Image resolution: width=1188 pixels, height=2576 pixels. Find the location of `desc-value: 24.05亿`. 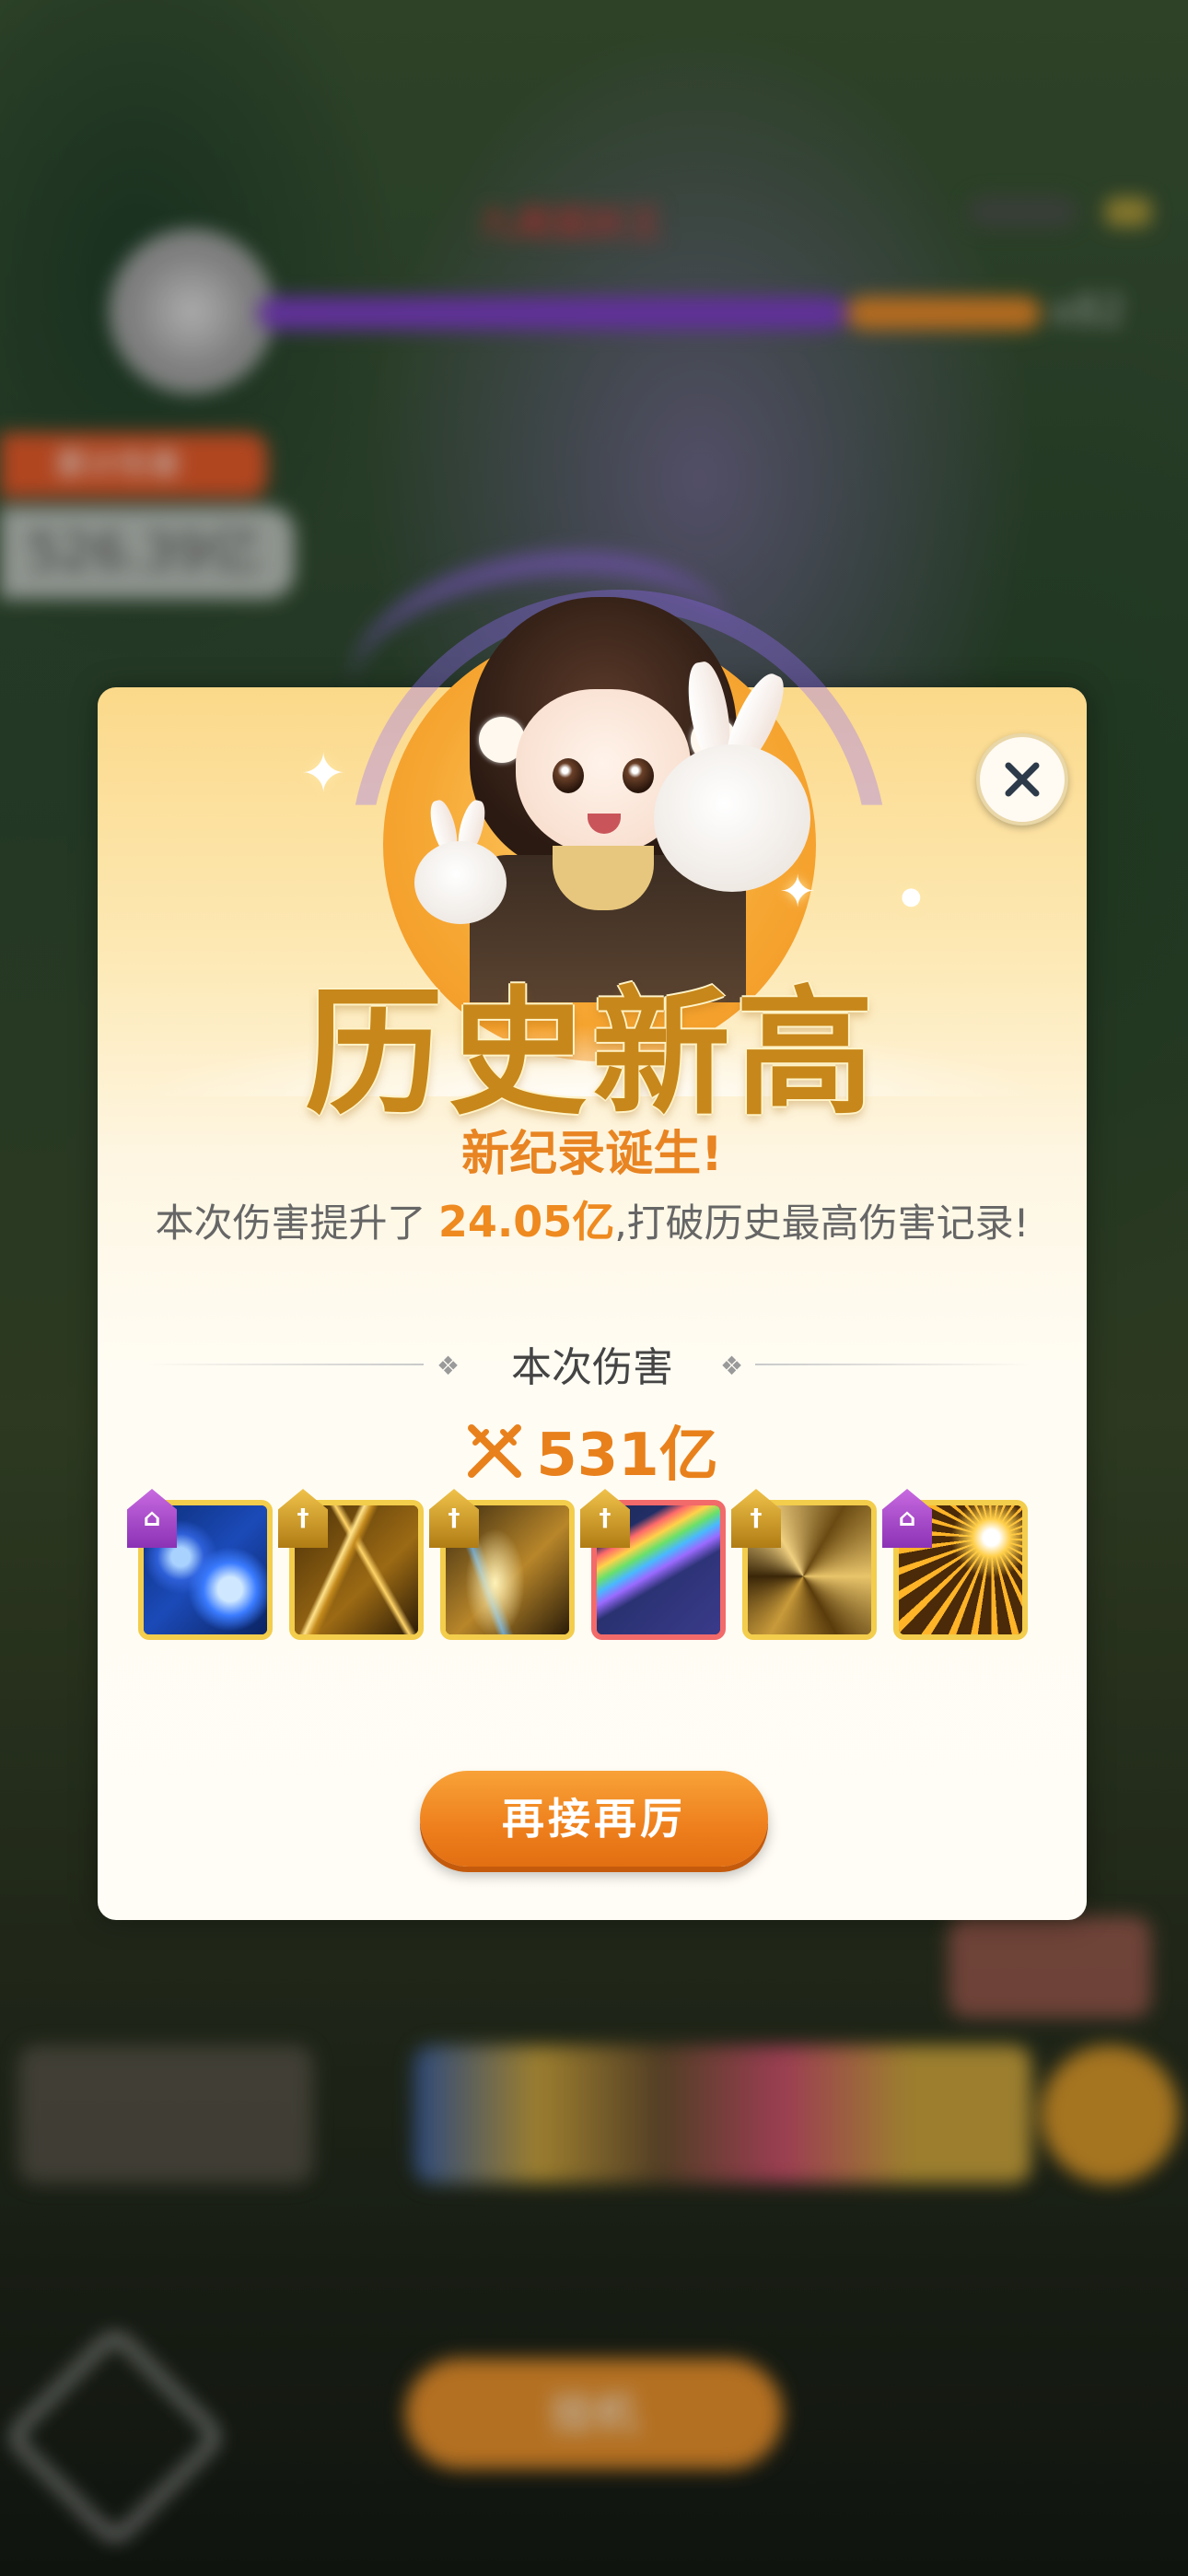

desc-value: 24.05亿 is located at coordinates (526, 1222).